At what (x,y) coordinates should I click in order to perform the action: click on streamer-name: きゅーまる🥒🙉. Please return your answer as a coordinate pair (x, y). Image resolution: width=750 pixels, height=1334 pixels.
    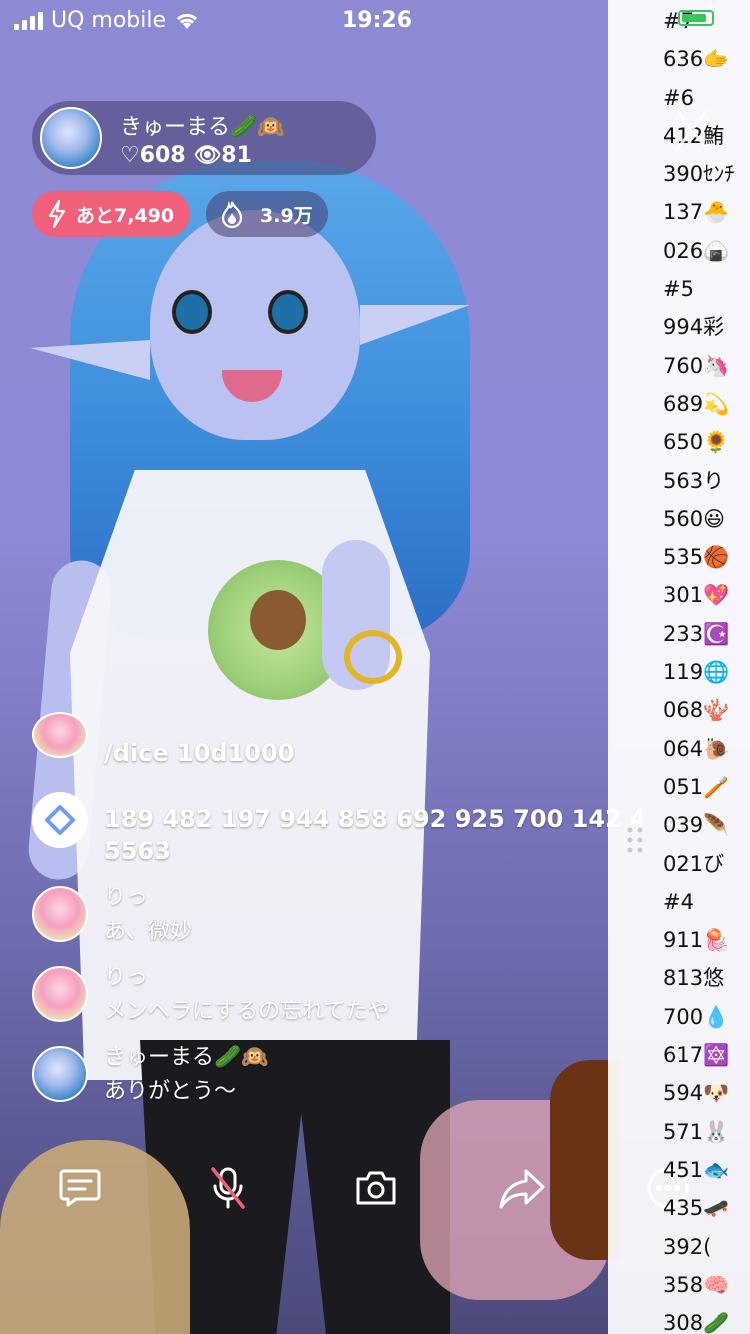
    Looking at the image, I should click on (202, 127).